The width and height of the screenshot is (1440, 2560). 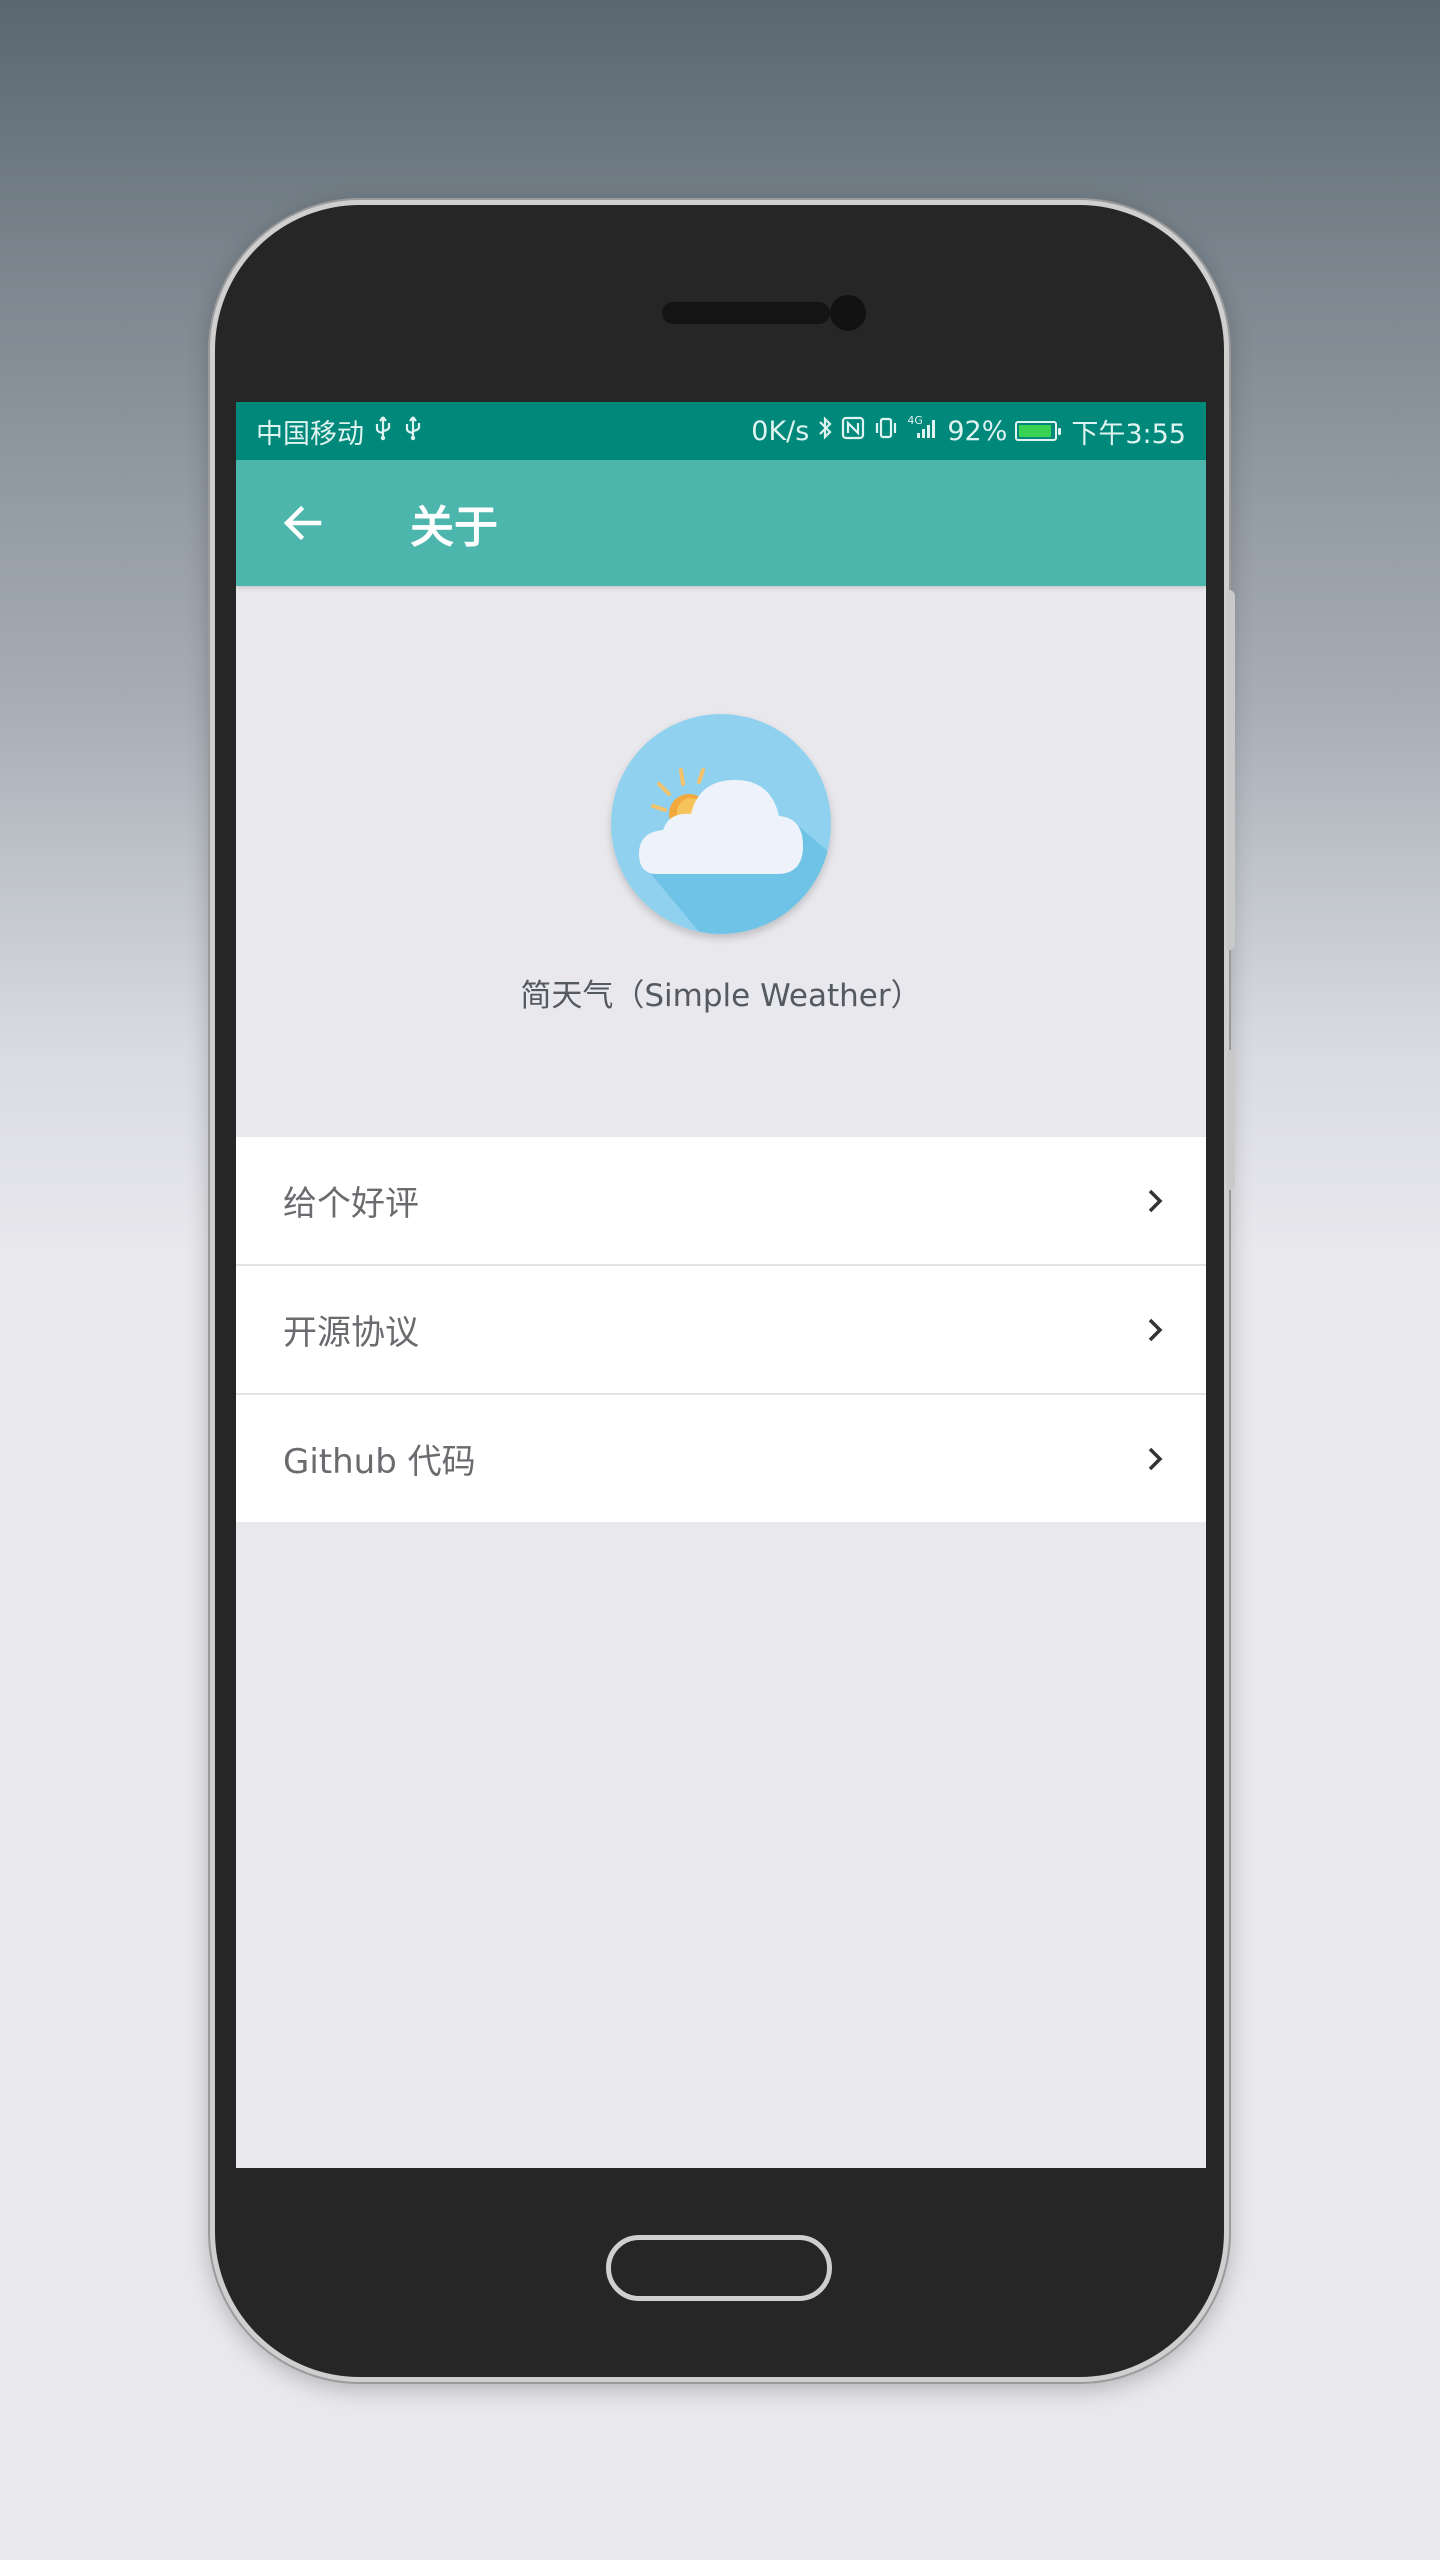 I want to click on earpiece-speaker, so click(x=746, y=313).